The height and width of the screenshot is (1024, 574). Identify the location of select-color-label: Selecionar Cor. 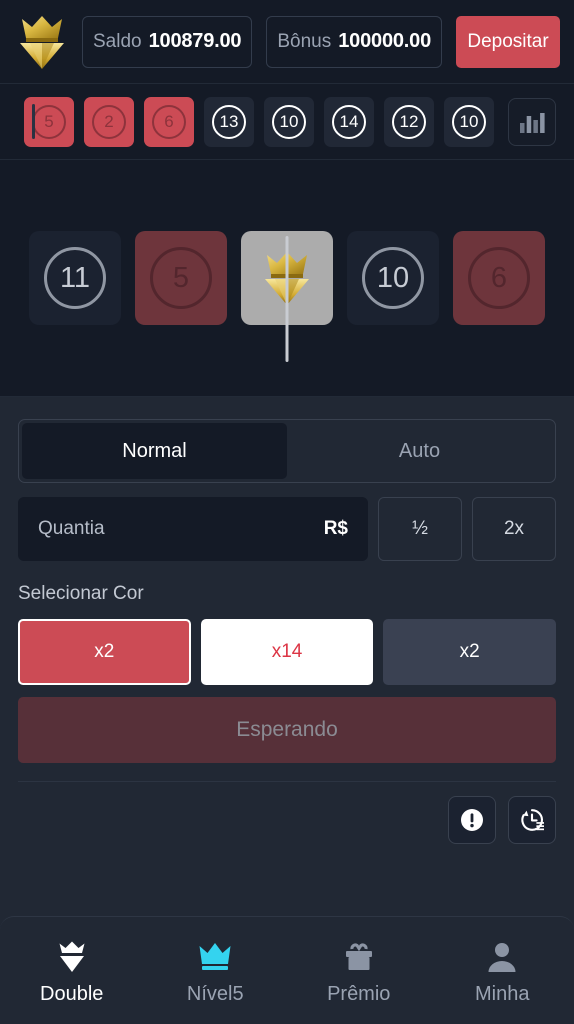
(81, 593).